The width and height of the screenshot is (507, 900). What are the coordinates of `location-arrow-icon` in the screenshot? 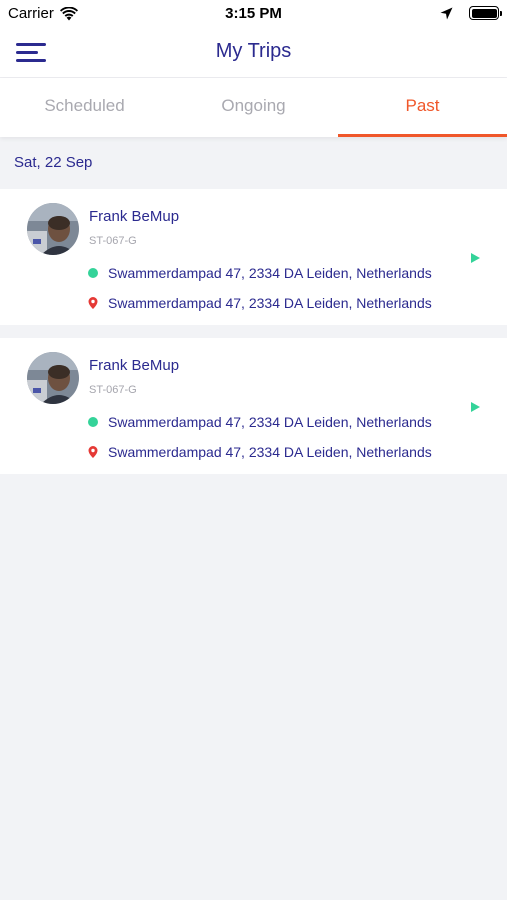 It's located at (446, 13).